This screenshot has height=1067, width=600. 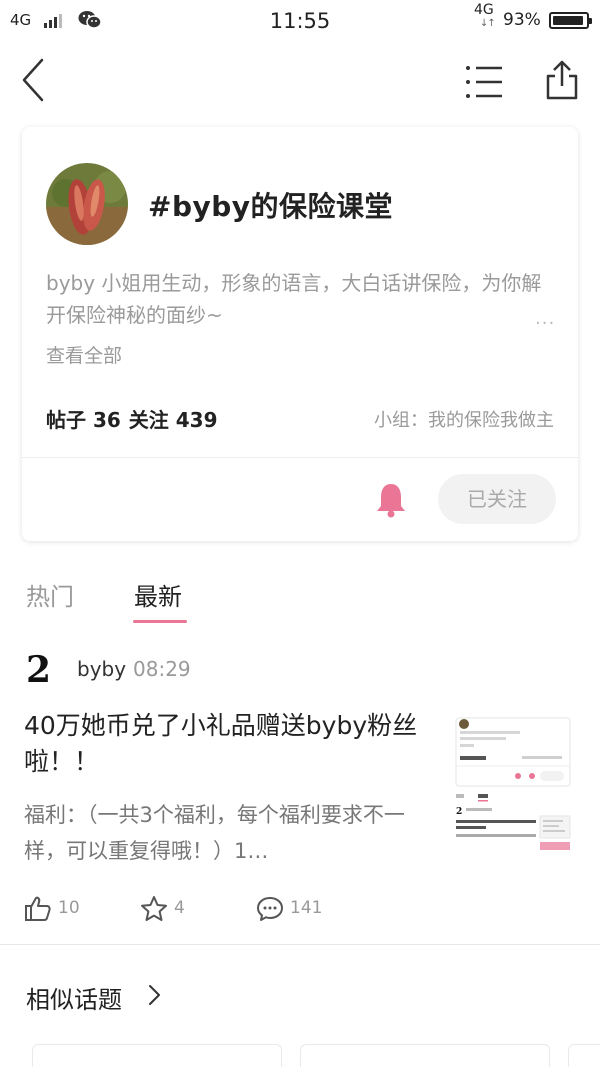 I want to click on battery-percent: 93%, so click(x=522, y=20).